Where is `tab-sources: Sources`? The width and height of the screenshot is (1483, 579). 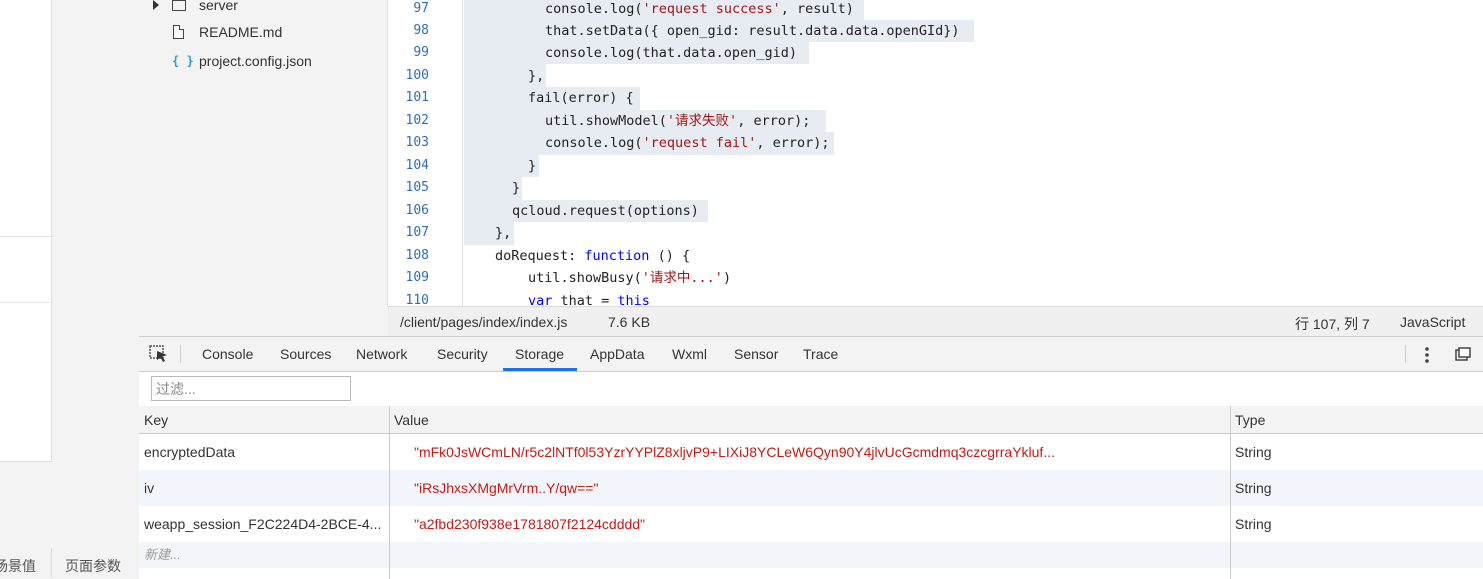
tab-sources: Sources is located at coordinates (305, 354).